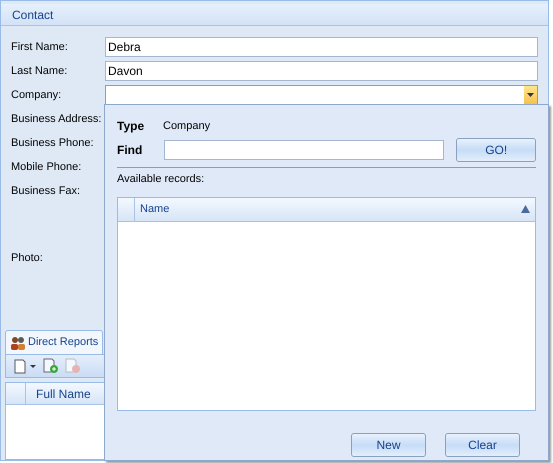  What do you see at coordinates (274, 15) in the screenshot?
I see `section-header: Contact` at bounding box center [274, 15].